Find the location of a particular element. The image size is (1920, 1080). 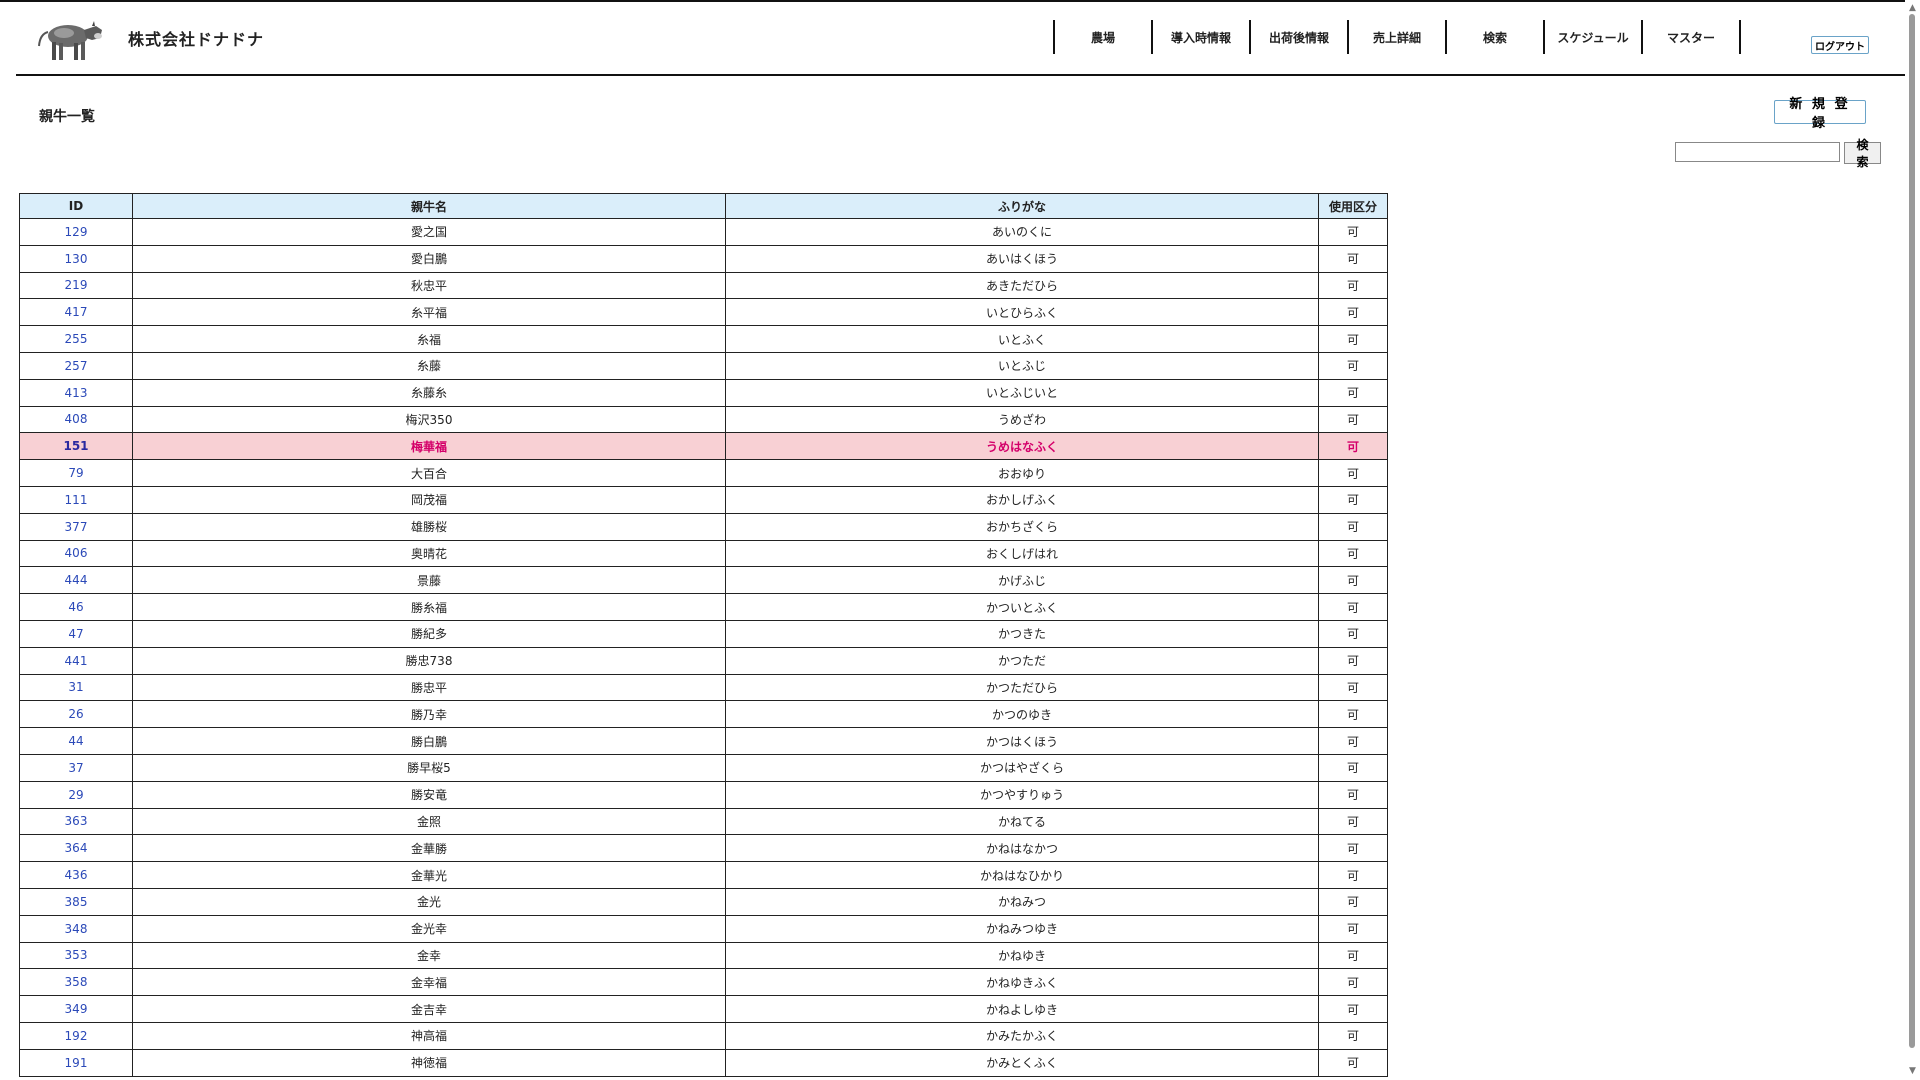

cell-name: 大百合 is located at coordinates (429, 473).